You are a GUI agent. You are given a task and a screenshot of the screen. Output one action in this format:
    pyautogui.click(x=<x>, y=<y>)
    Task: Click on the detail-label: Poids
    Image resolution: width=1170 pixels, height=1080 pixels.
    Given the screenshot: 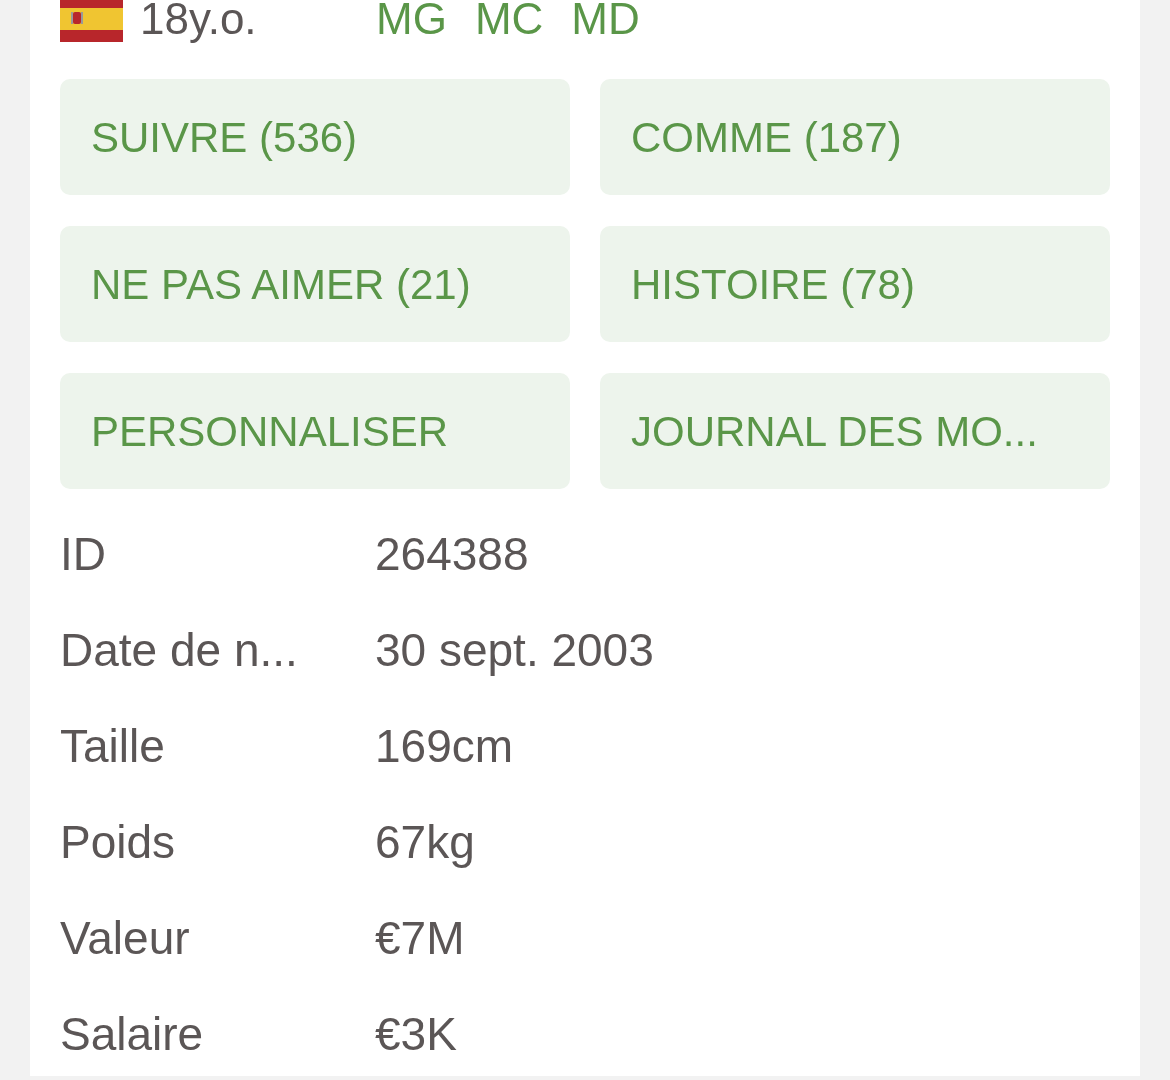 What is the action you would take?
    pyautogui.click(x=118, y=842)
    